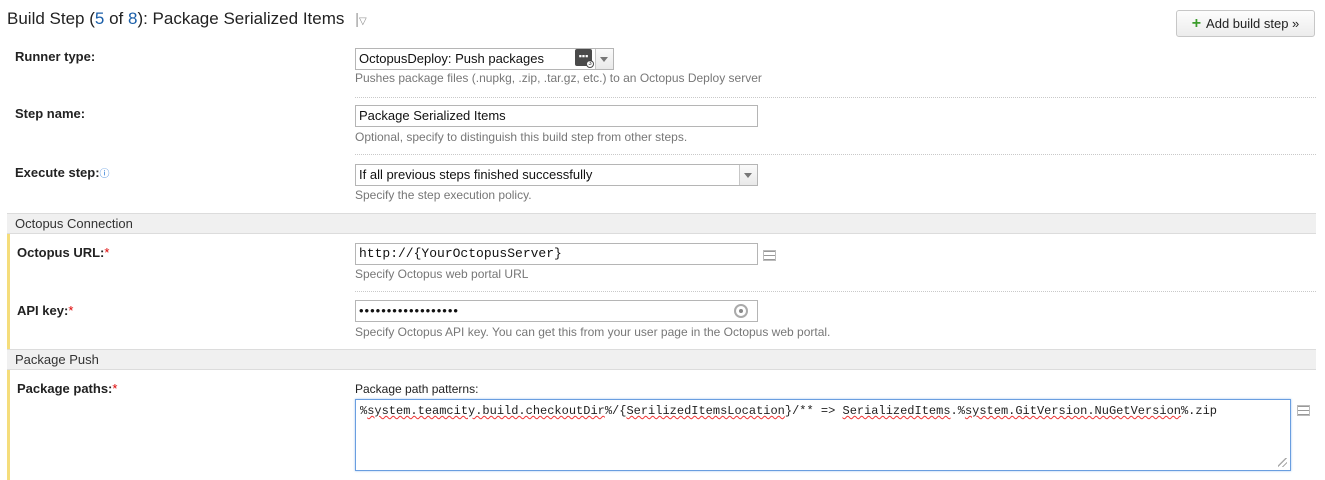 This screenshot has height=480, width=1325. What do you see at coordinates (556, 311) in the screenshot?
I see `api-key-input: ••••••••••••••••••` at bounding box center [556, 311].